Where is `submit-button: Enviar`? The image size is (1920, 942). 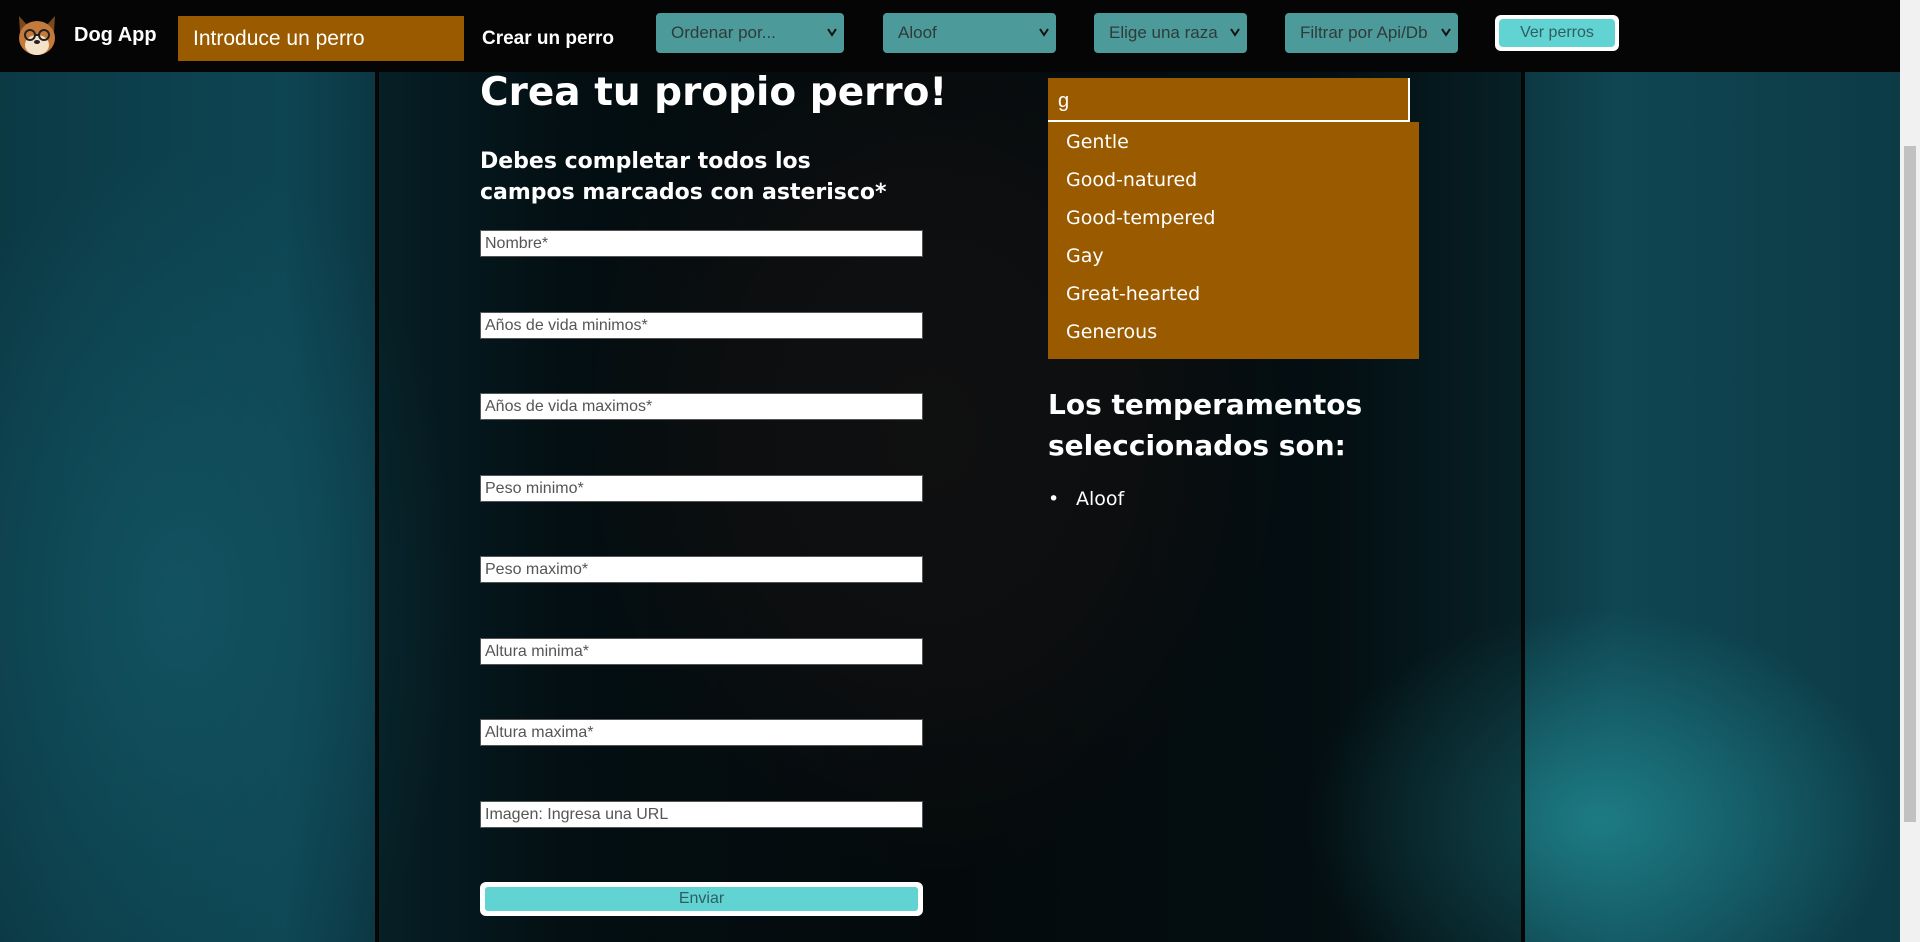
submit-button: Enviar is located at coordinates (701, 899).